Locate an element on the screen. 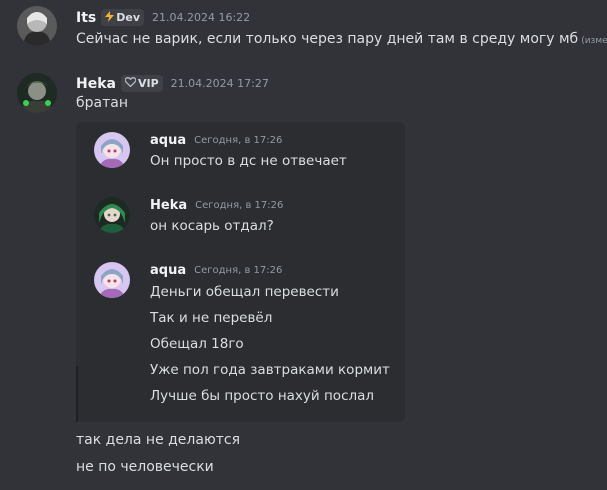 The image size is (607, 490). badge-label: VIP is located at coordinates (148, 83).